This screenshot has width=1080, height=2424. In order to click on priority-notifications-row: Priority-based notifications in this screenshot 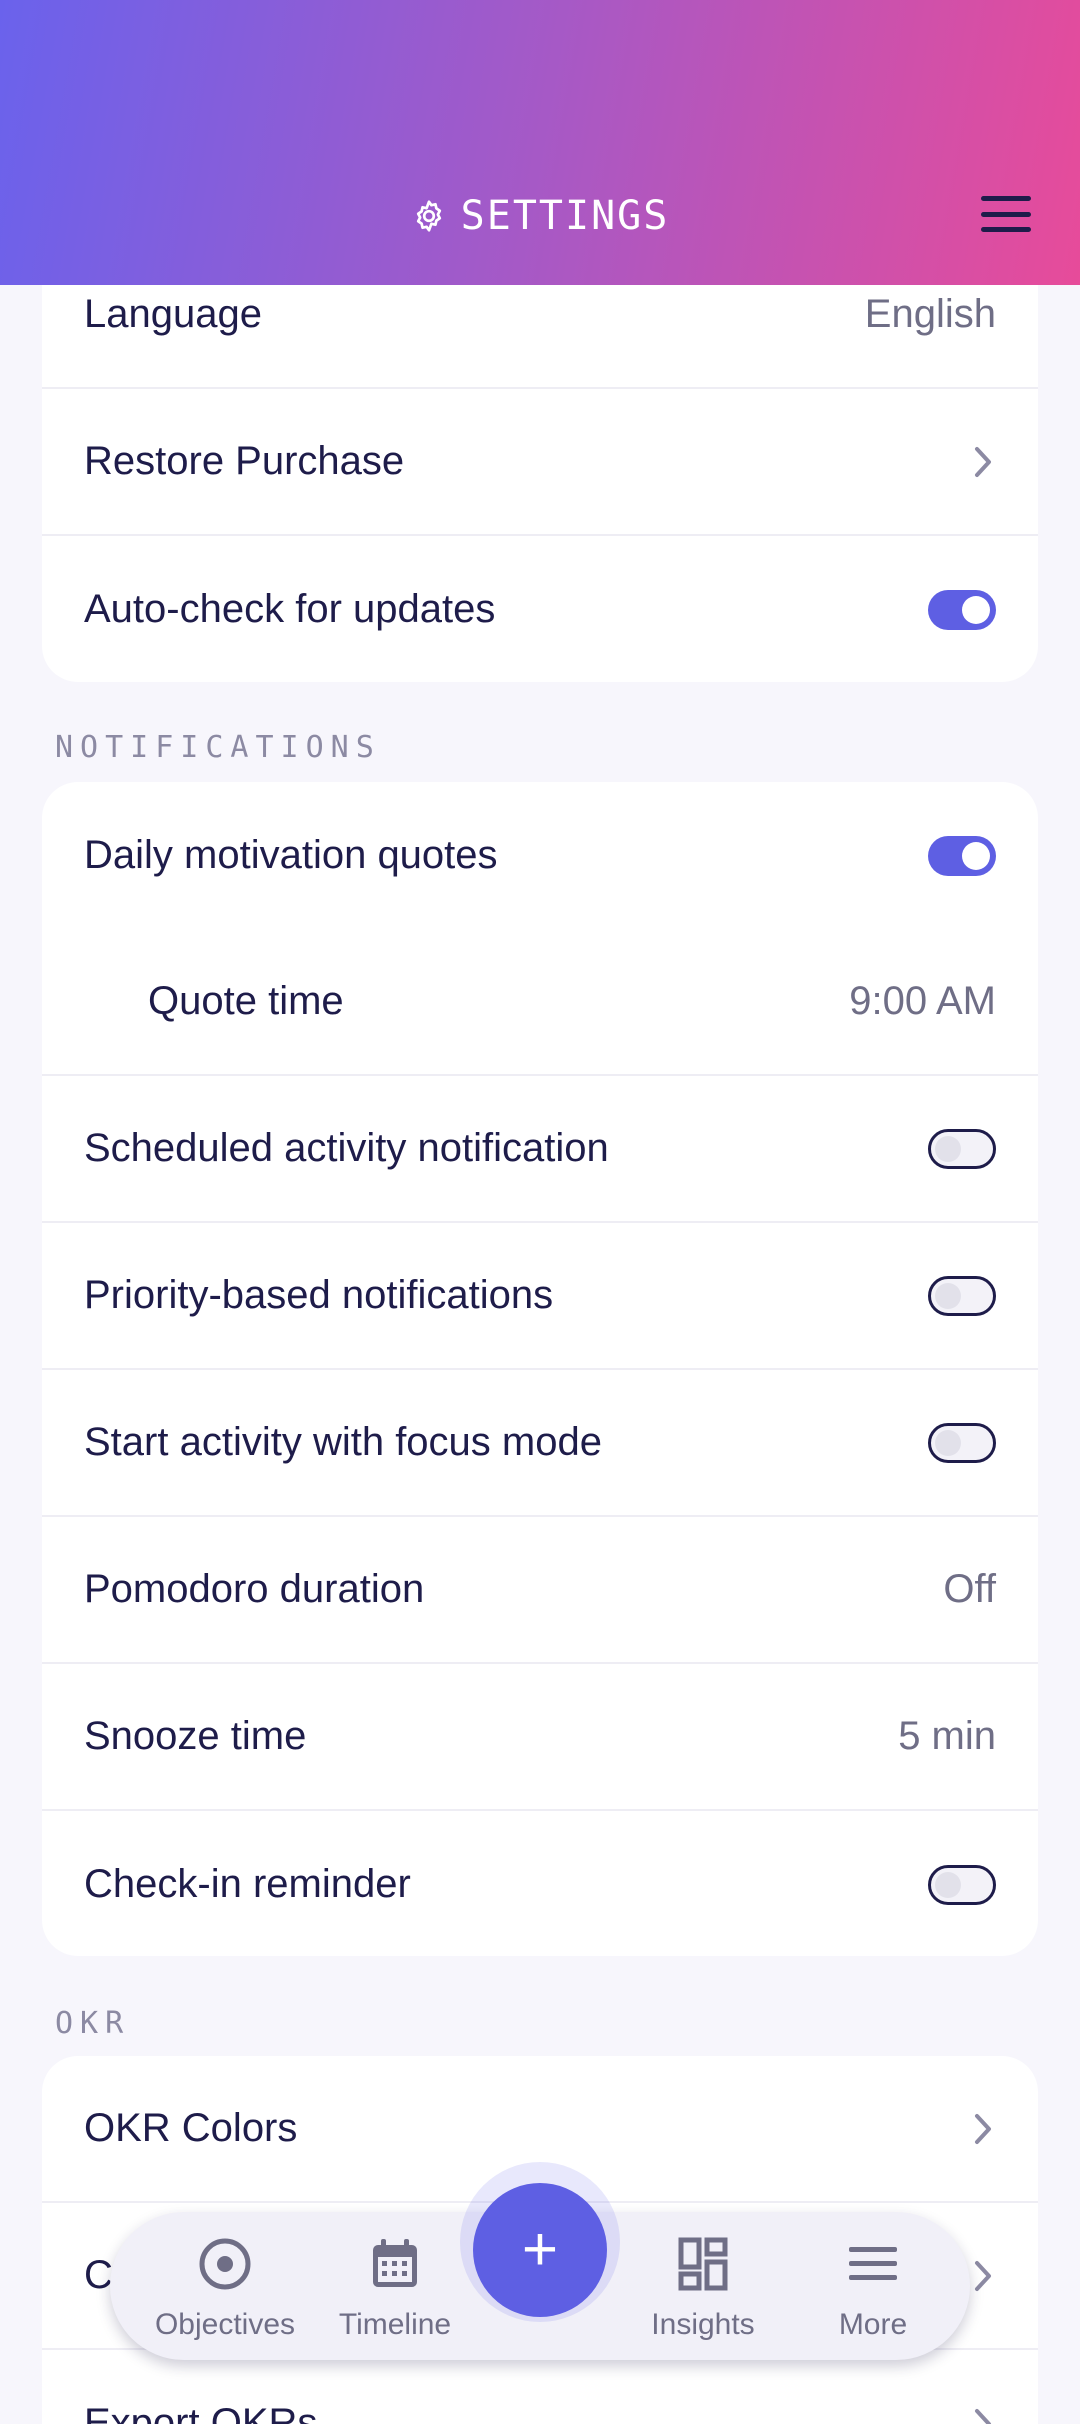, I will do `click(540, 1296)`.